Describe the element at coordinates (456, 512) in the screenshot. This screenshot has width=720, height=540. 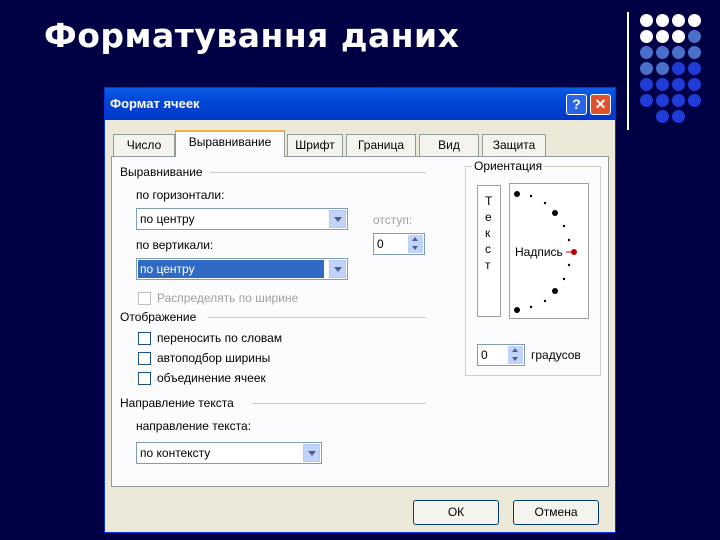
I see `ok-button: ОК` at that location.